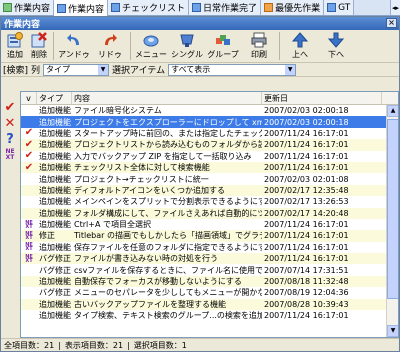 The height and width of the screenshot is (352, 400). I want to click on table-row: NE XT 追加機能 Ctrl+A で項目全選択 2007/11/24 16:17:01, so click(209, 224).